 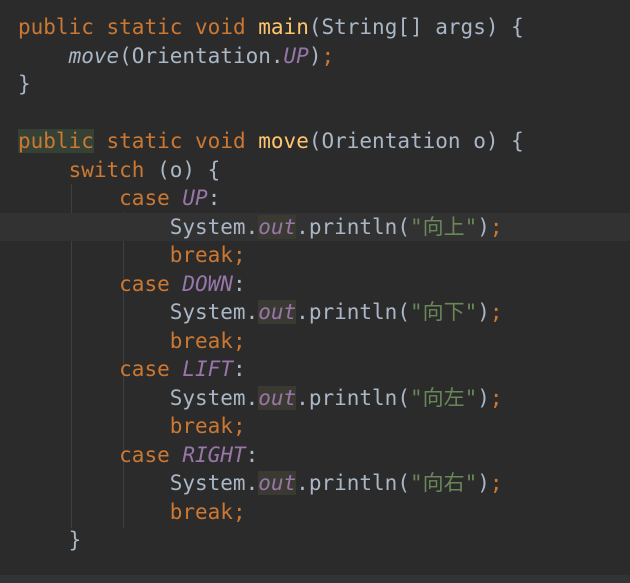 I want to click on code-text: System.out.println("向下");, so click(x=260, y=312).